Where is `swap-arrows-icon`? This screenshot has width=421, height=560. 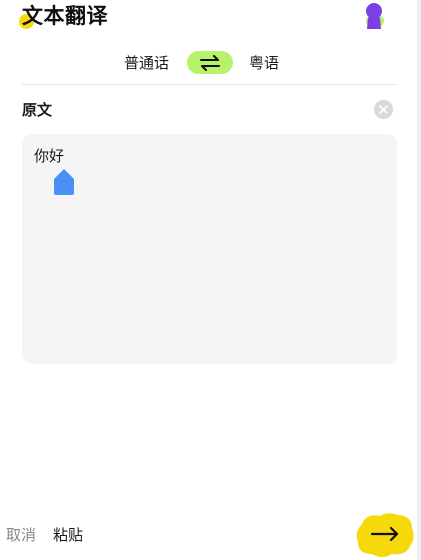
swap-arrows-icon is located at coordinates (210, 62).